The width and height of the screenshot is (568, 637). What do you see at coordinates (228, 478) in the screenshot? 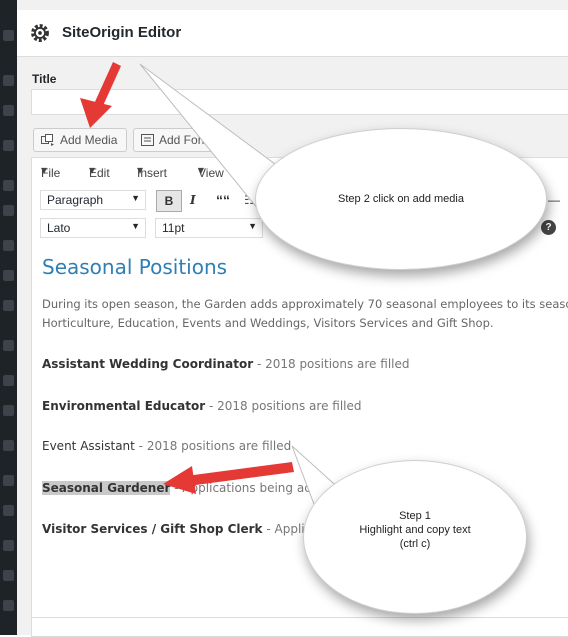
I see `arrow-step1` at bounding box center [228, 478].